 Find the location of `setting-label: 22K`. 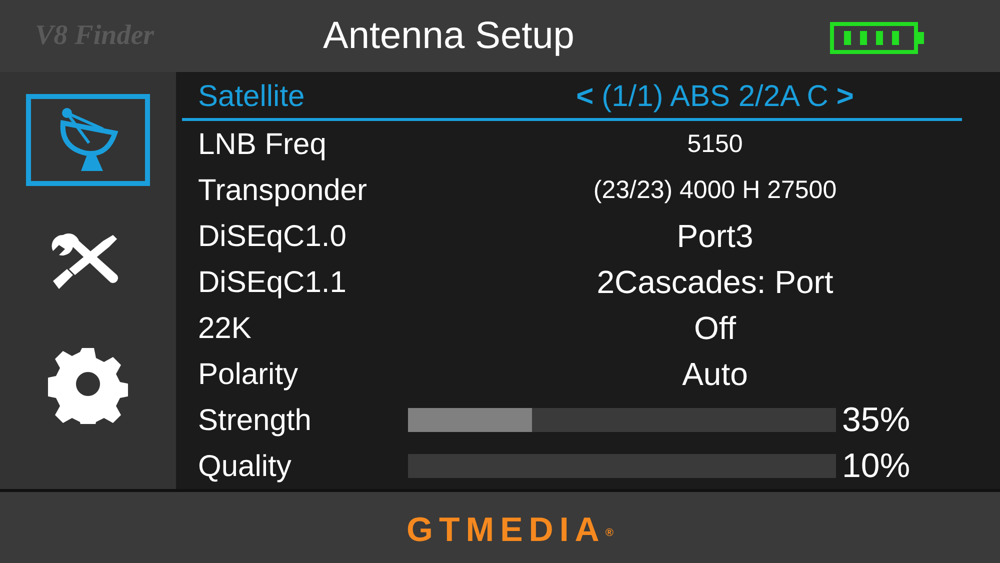

setting-label: 22K is located at coordinates (224, 328).